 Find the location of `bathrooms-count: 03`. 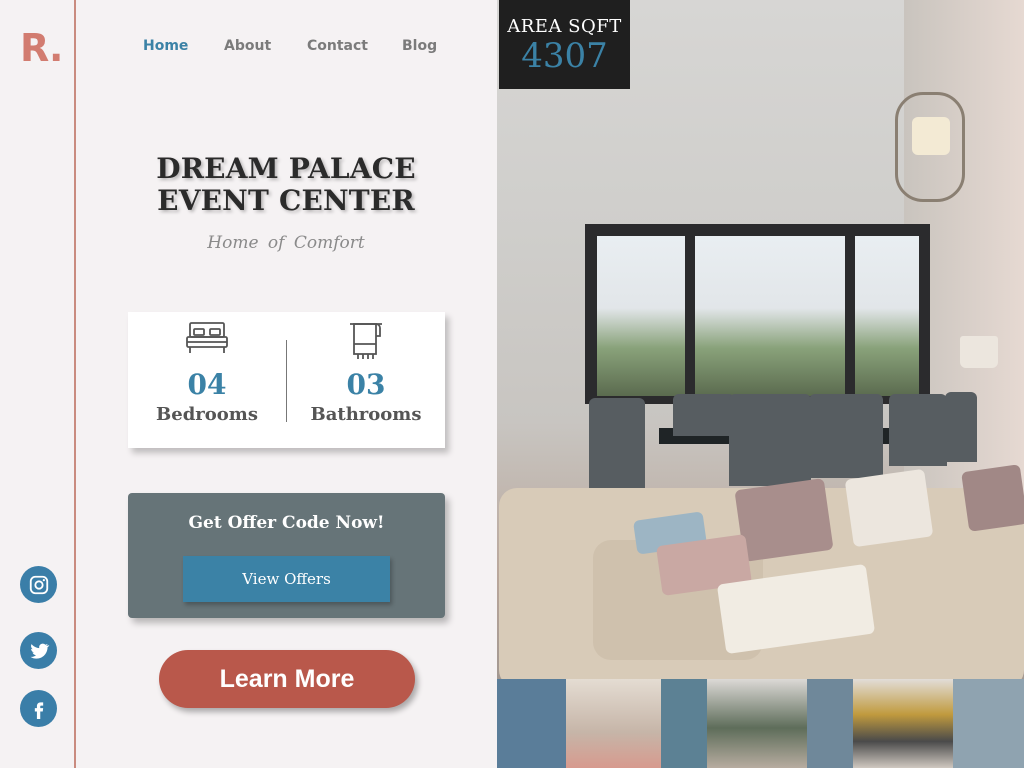

bathrooms-count: 03 is located at coordinates (366, 384).